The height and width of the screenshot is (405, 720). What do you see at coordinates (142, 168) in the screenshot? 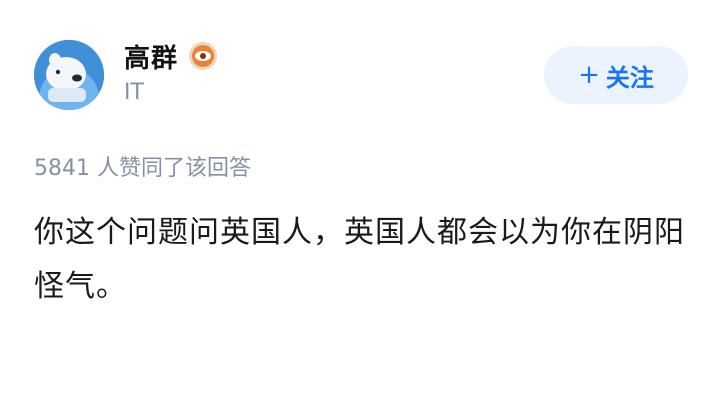
I see `likes-count: 5841 人赞同了该回答` at bounding box center [142, 168].